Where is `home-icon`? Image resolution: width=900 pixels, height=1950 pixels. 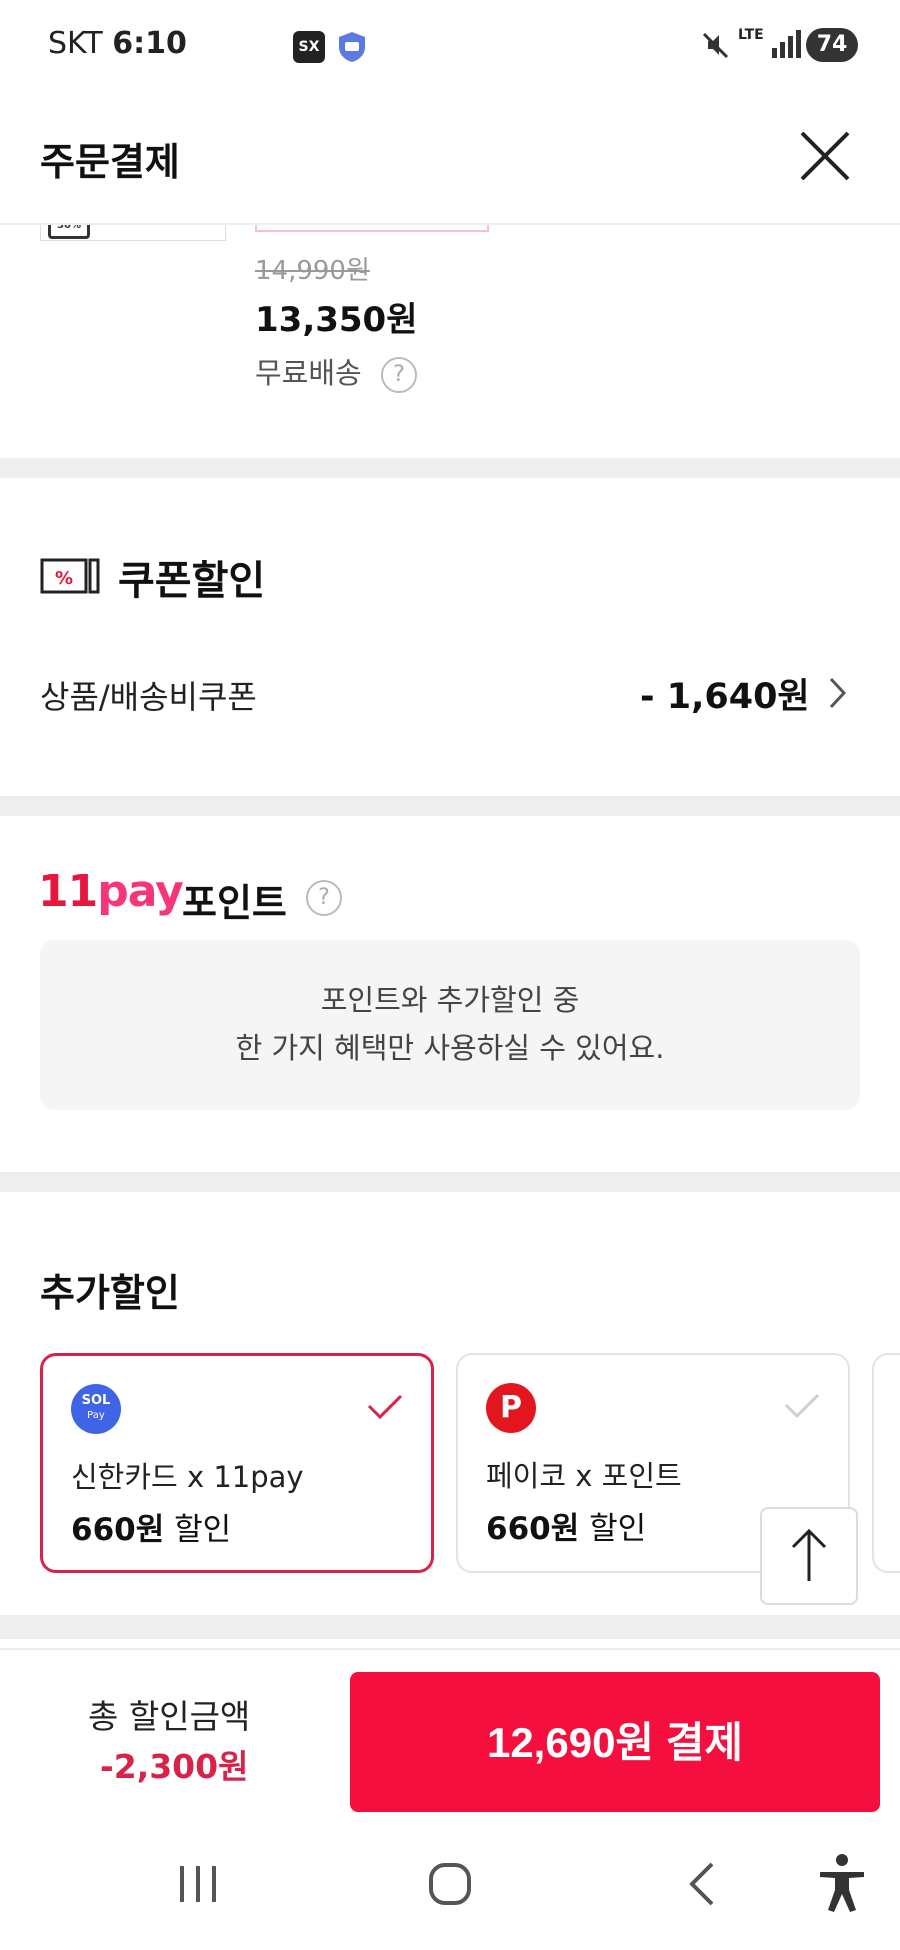 home-icon is located at coordinates (450, 1884).